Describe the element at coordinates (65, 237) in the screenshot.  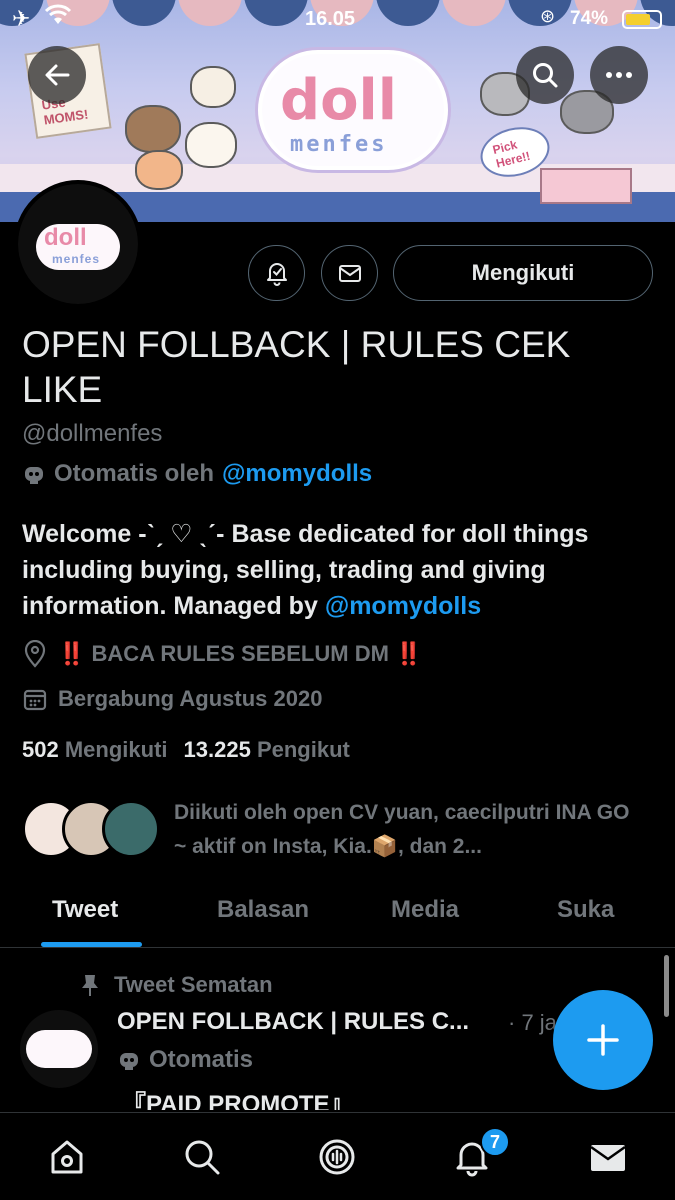
I see `avatar-logo-line1: doll` at that location.